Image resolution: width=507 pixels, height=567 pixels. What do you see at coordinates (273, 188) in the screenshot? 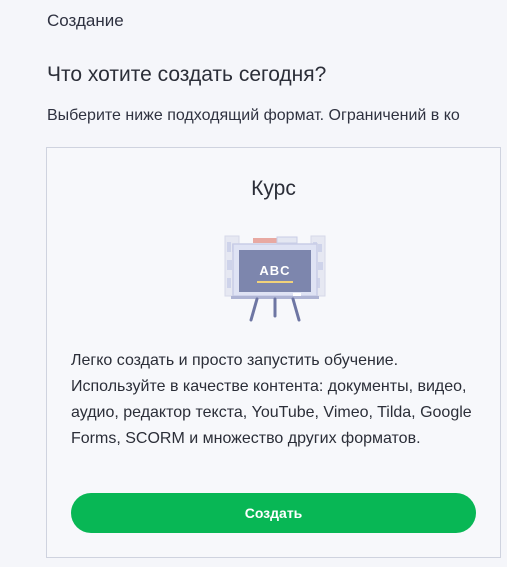
I see `card-title: Курс` at bounding box center [273, 188].